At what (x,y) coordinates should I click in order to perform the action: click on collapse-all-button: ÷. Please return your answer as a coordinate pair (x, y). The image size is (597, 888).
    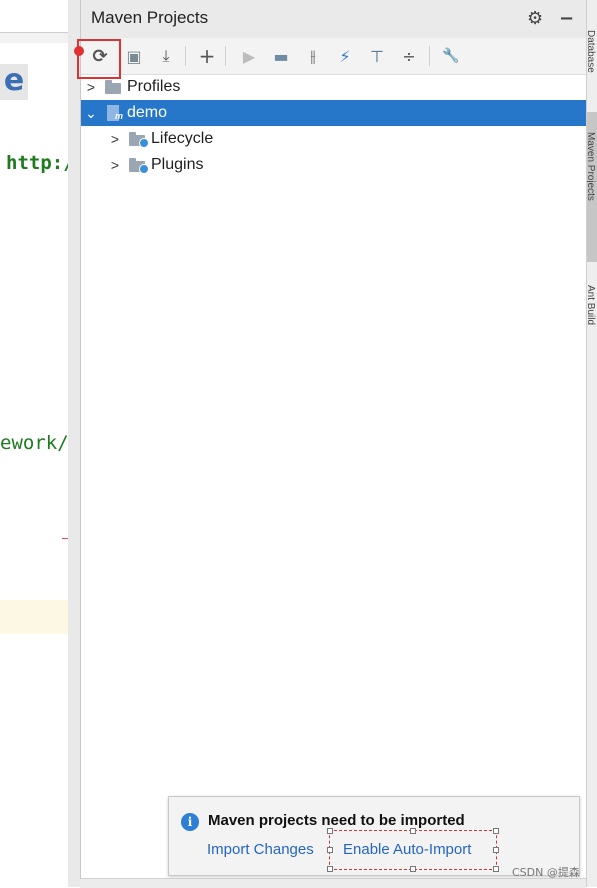
    Looking at the image, I should click on (409, 56).